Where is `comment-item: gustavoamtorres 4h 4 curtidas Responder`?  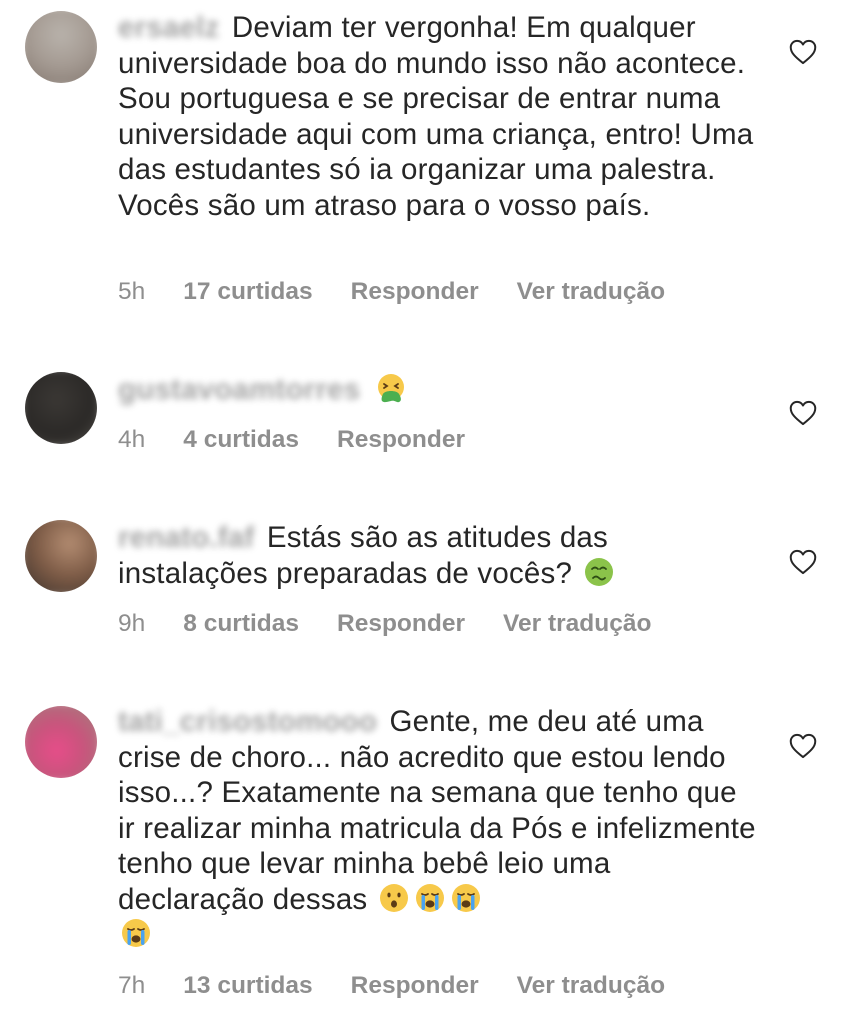 comment-item: gustavoamtorres 4h 4 curtidas Responder is located at coordinates (432, 415).